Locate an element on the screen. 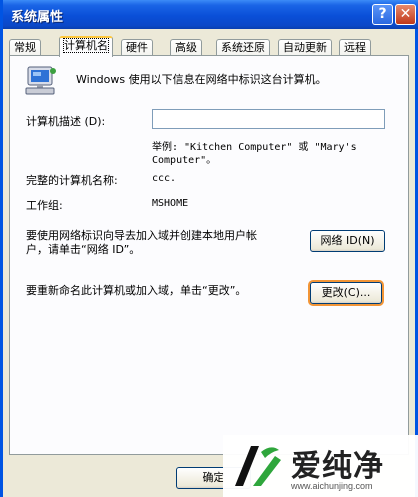 This screenshot has width=418, height=497. close-button: ✕ is located at coordinates (405, 14).